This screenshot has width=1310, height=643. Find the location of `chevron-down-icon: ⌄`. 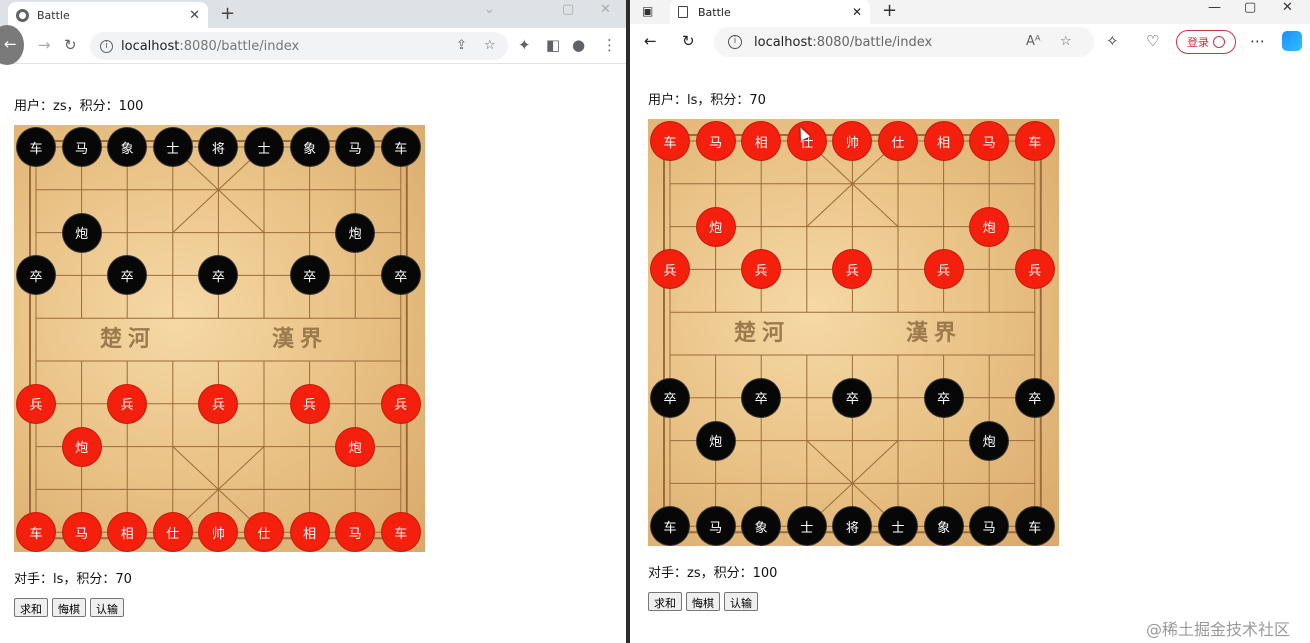

chevron-down-icon: ⌄ is located at coordinates (489, 9).